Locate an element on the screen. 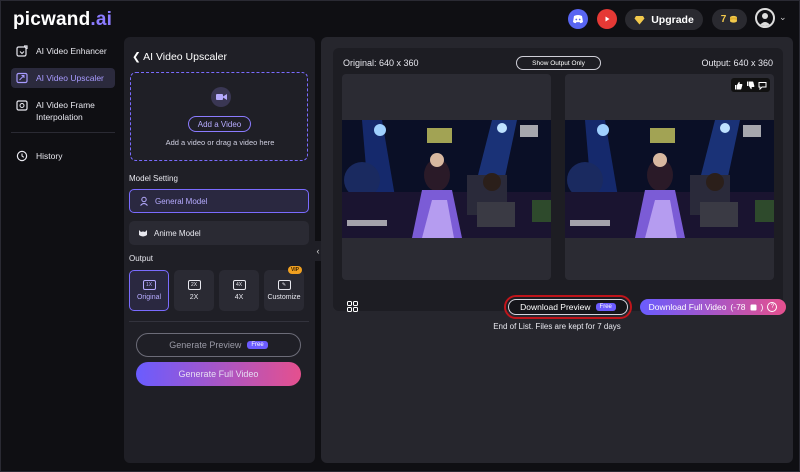  diamond-icon is located at coordinates (639, 19).